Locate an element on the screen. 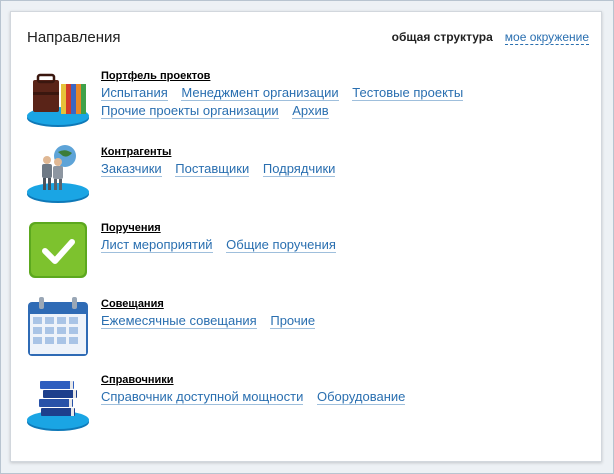 The height and width of the screenshot is (474, 614). link-general-assignments: Общие поручения is located at coordinates (281, 245).